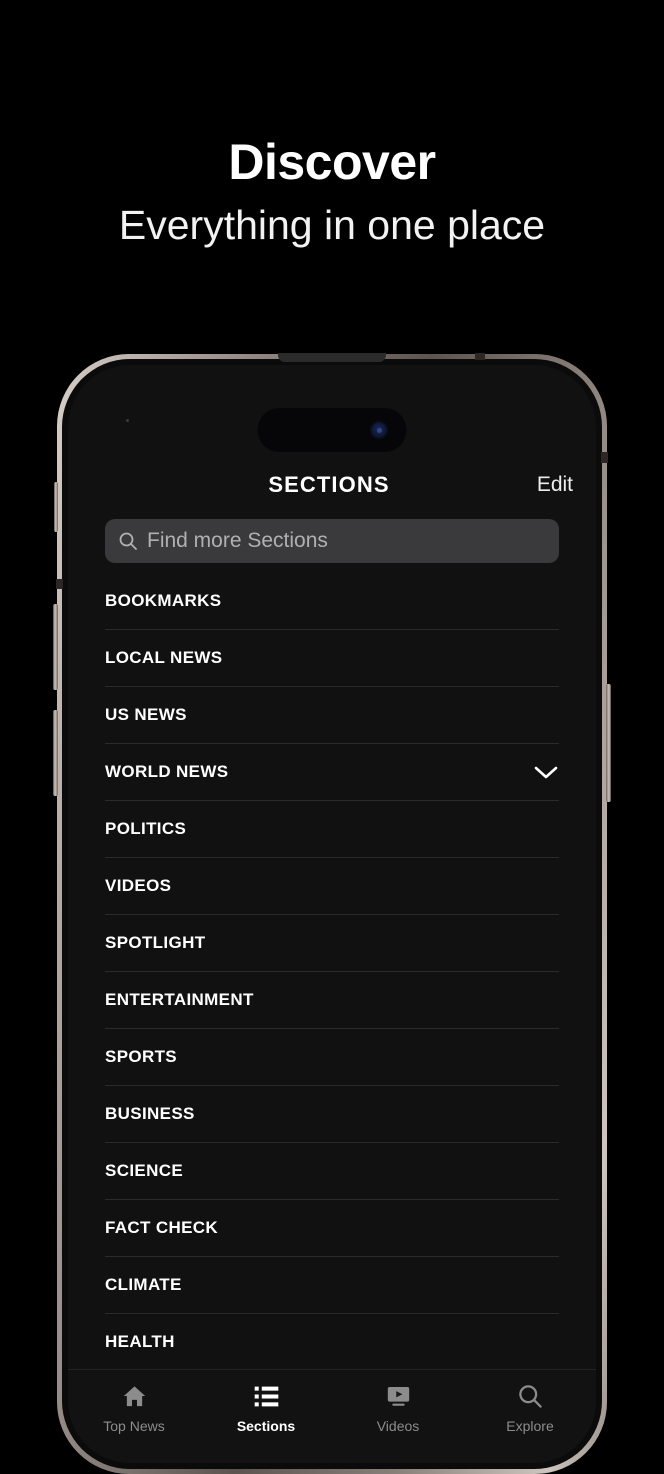 Image resolution: width=664 pixels, height=1474 pixels. Describe the element at coordinates (138, 885) in the screenshot. I see `section-label: VIDEOS` at that location.